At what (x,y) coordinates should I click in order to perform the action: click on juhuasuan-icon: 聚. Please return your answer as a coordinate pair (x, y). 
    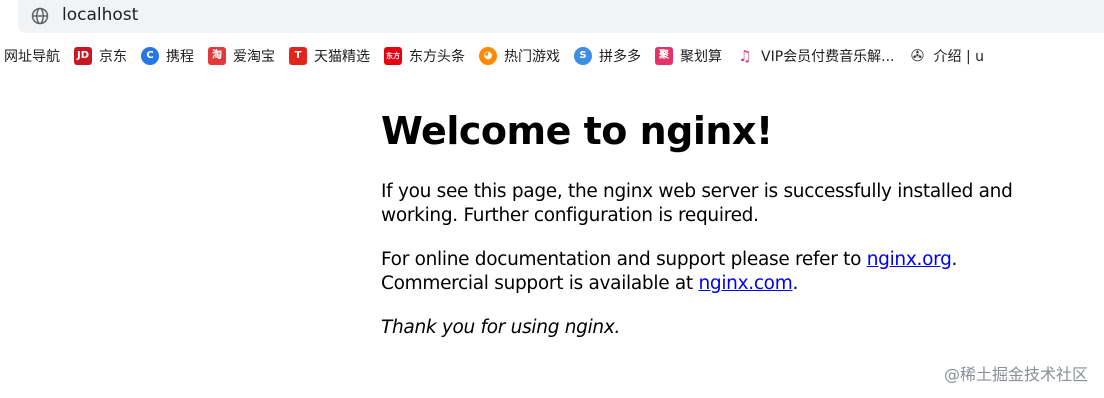
    Looking at the image, I should click on (664, 56).